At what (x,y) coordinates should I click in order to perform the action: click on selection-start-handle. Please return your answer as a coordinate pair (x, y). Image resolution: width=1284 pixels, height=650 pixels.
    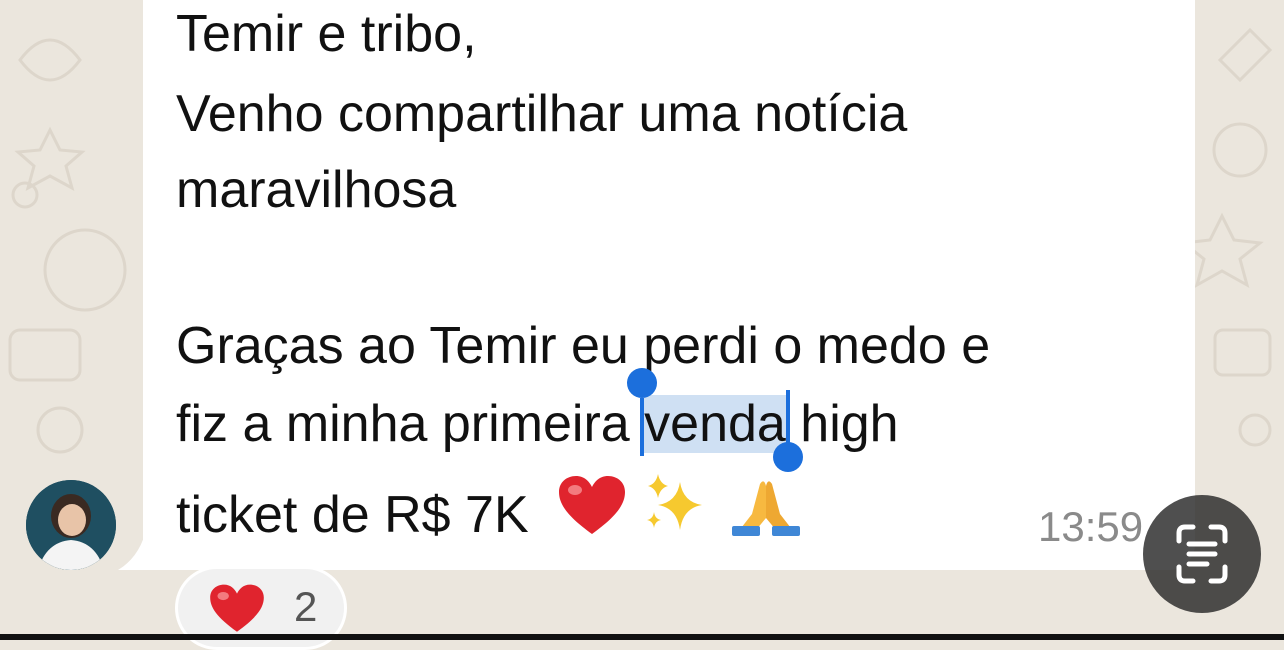
    Looking at the image, I should click on (642, 383).